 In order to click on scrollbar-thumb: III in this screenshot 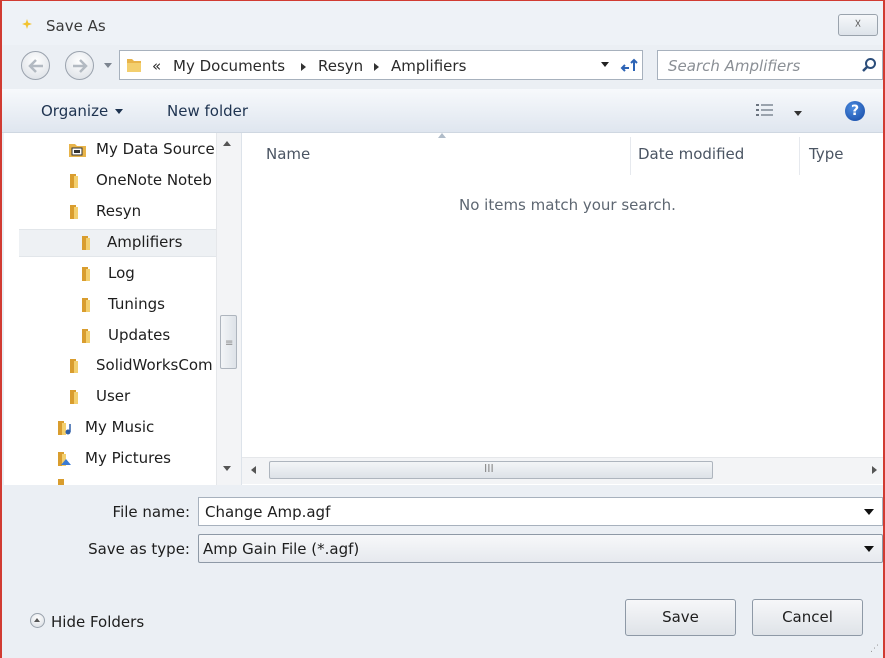, I will do `click(491, 470)`.